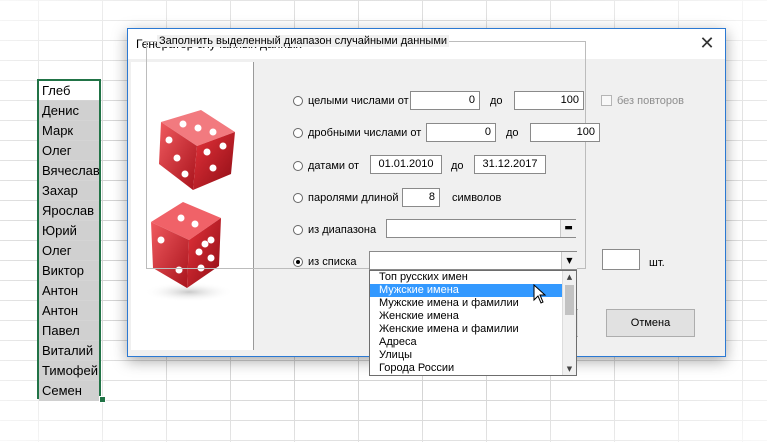  Describe the element at coordinates (365, 133) in the screenshot. I see `fractions-label: дробными числами от` at that location.